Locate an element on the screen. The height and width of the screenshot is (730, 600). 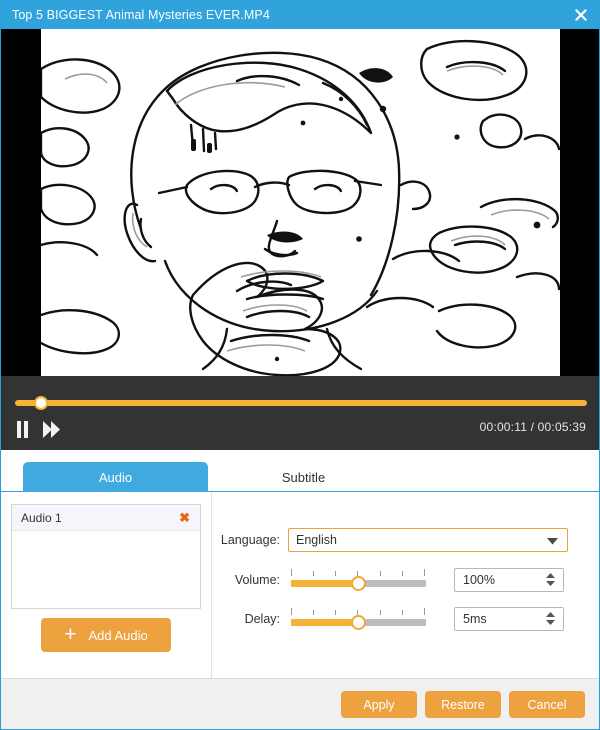
delete-track-icon: ✖ is located at coordinates (184, 517).